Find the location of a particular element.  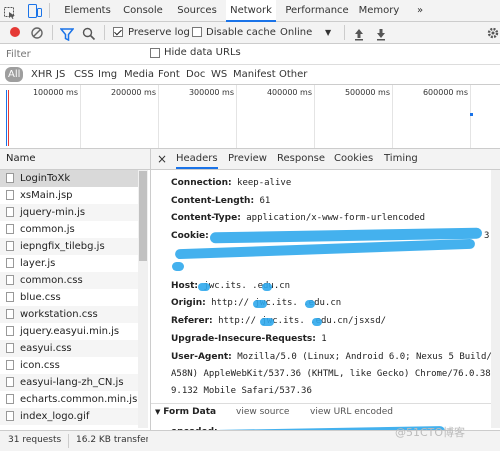

header-line: Connection: keep-alive is located at coordinates (231, 183).